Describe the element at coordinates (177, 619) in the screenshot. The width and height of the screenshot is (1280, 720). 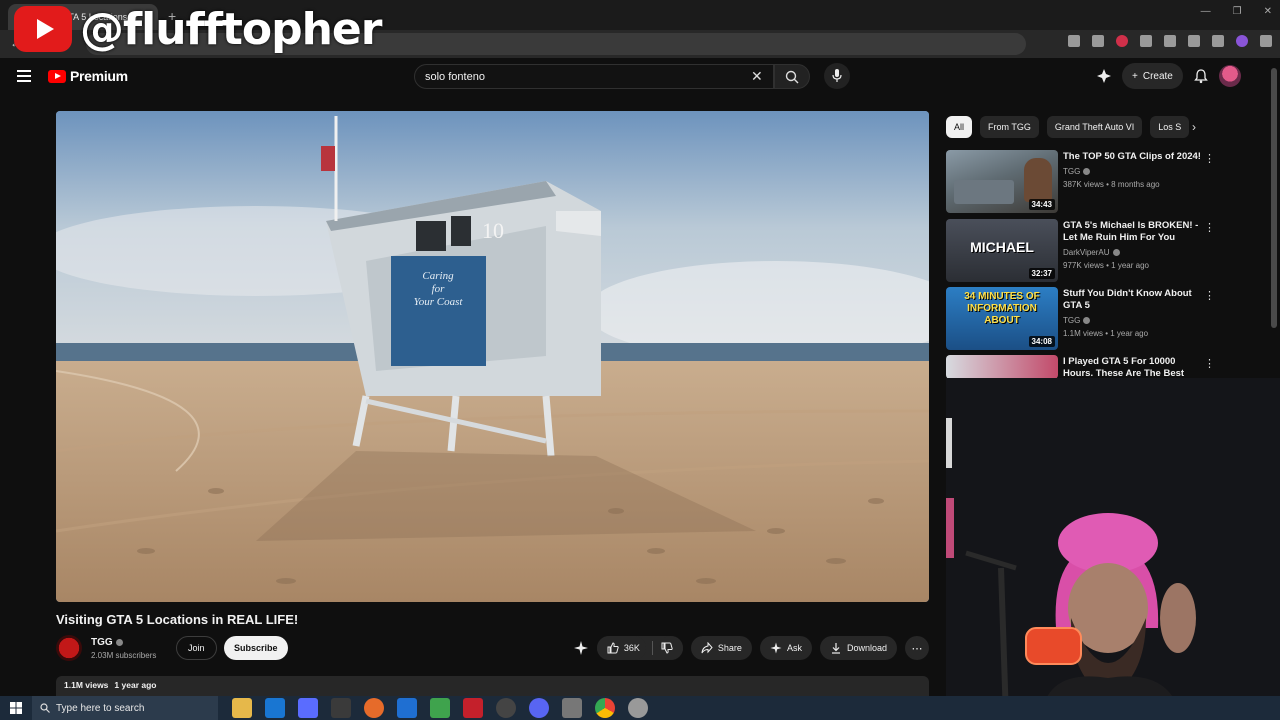
I see `video-title: Visiting GTA 5 Locations in REAL LIFE!` at that location.